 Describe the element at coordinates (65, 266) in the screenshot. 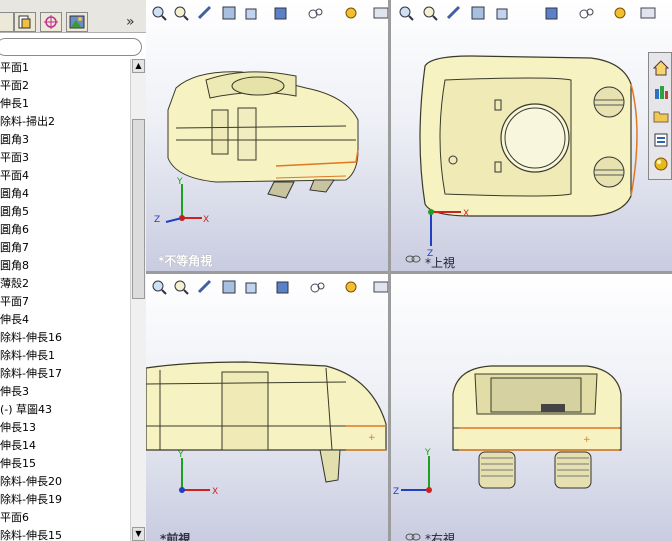

I see `feature-tree-item: 圓角8` at that location.